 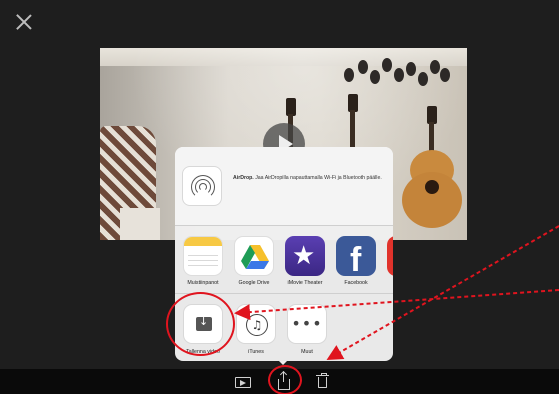 I want to click on chandelier, so click(x=396, y=76).